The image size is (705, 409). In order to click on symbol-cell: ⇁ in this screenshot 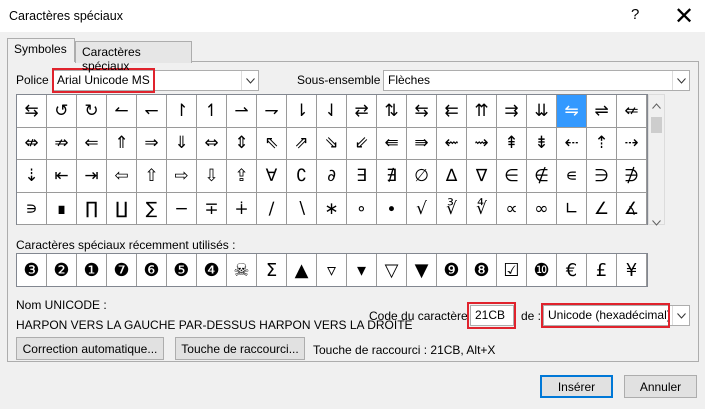, I will do `click(272, 111)`.